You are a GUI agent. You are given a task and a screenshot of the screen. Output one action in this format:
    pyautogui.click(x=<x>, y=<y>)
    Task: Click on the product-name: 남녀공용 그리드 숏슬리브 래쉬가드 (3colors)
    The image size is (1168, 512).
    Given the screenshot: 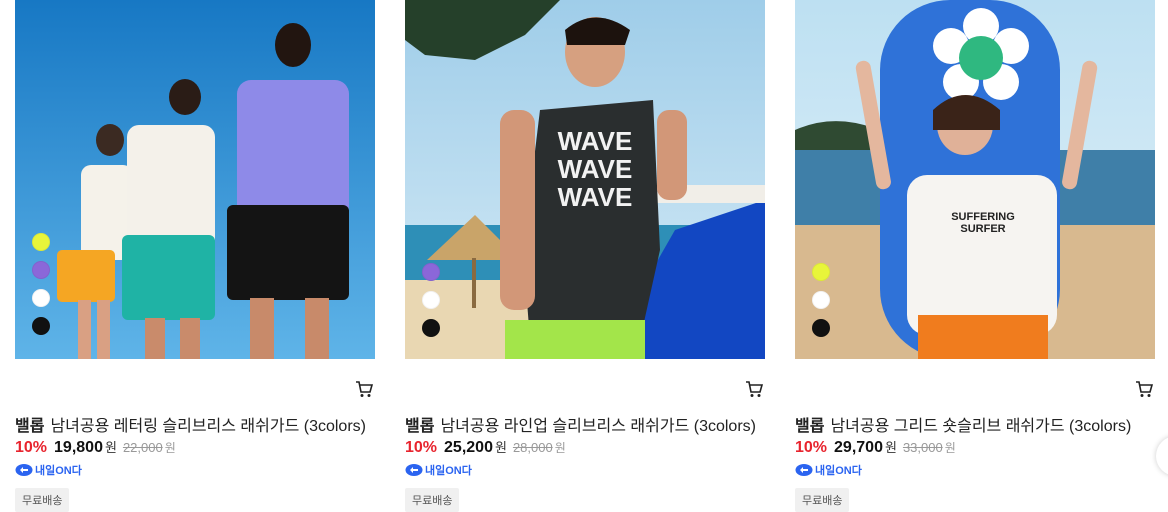 What is the action you would take?
    pyautogui.click(x=981, y=426)
    